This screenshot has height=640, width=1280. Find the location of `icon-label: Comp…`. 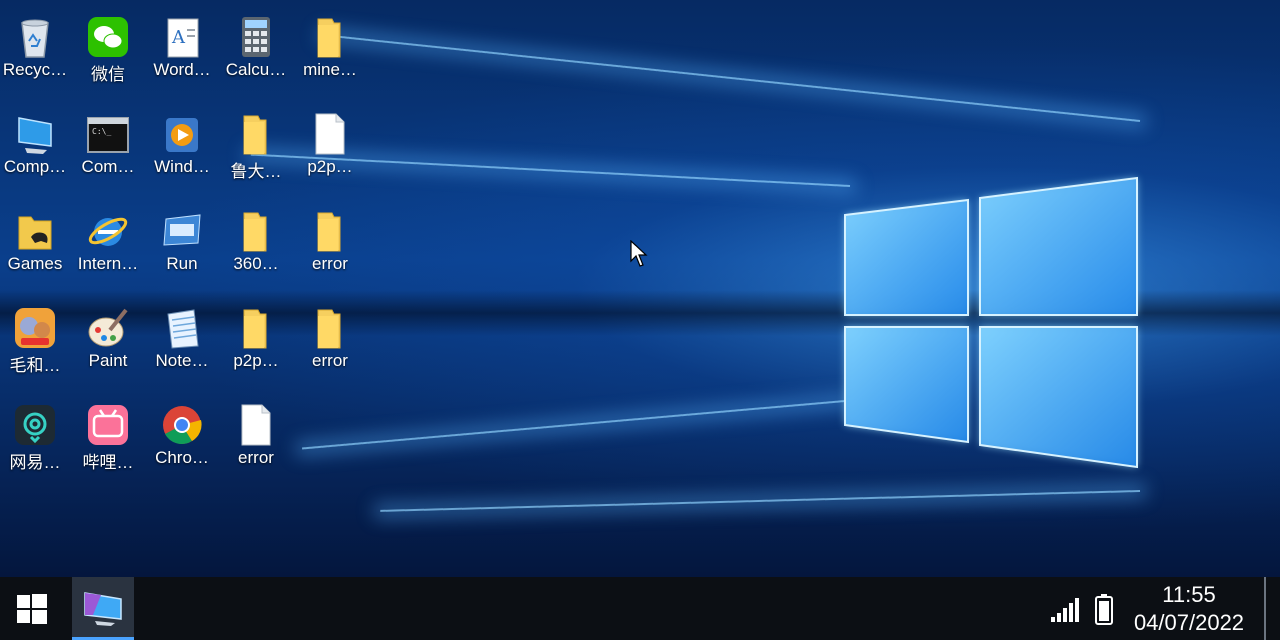

icon-label: Comp… is located at coordinates (35, 166).